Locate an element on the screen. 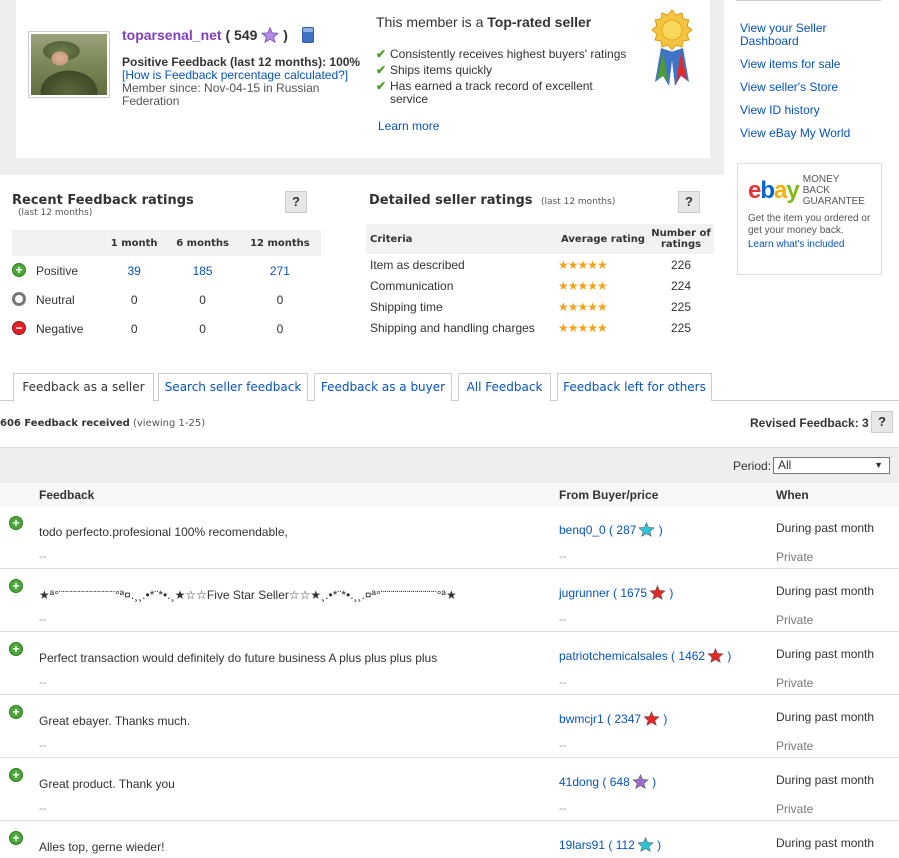  score-open: ( is located at coordinates (228, 35).